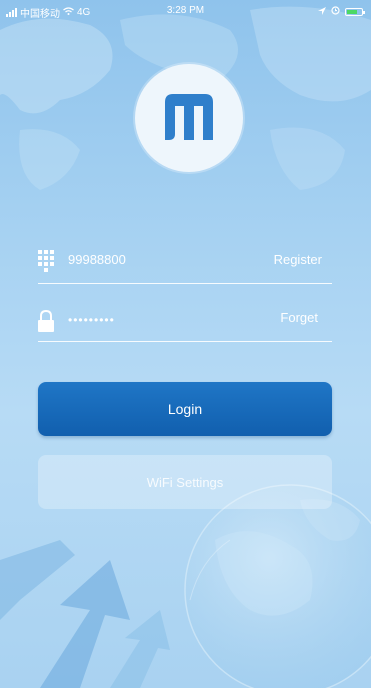 The height and width of the screenshot is (688, 371). I want to click on alarm-icon, so click(335, 12).